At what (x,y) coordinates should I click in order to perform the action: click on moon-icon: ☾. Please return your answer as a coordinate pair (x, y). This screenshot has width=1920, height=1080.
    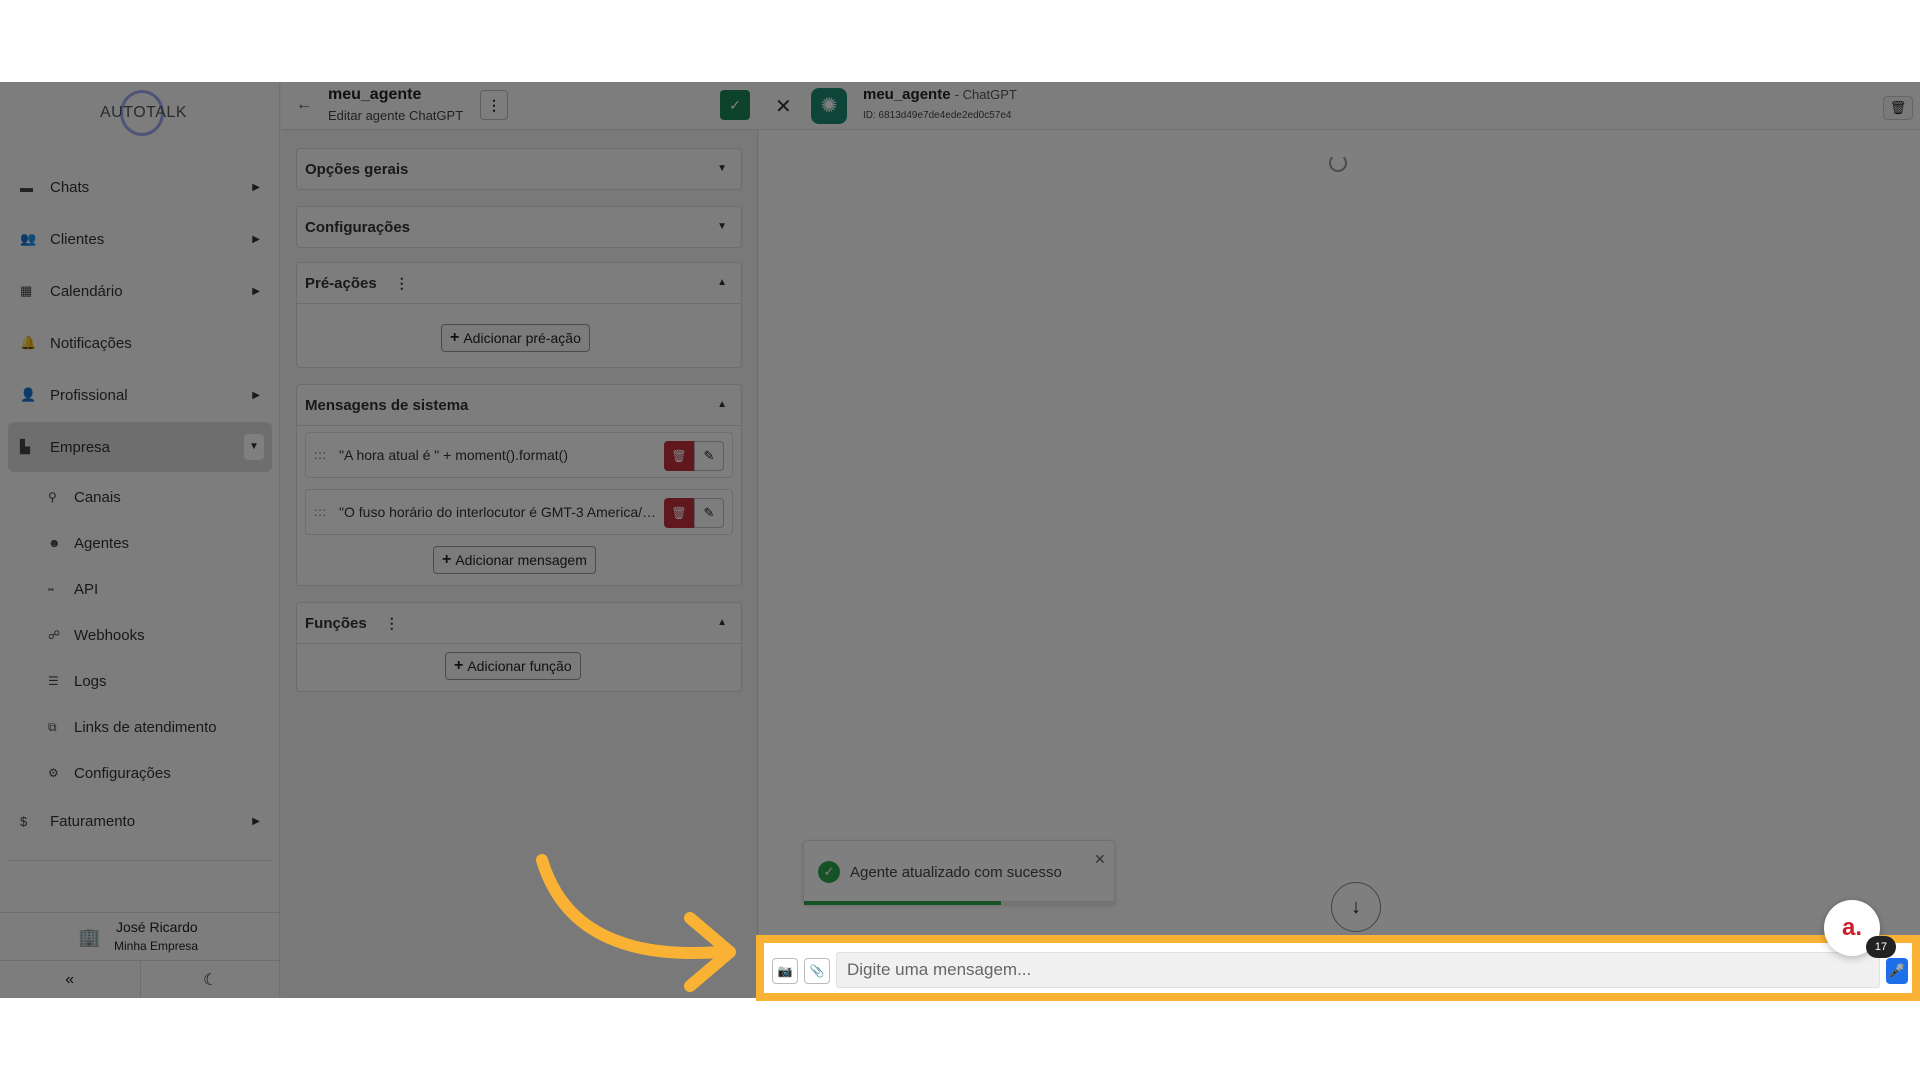
    Looking at the image, I should click on (210, 980).